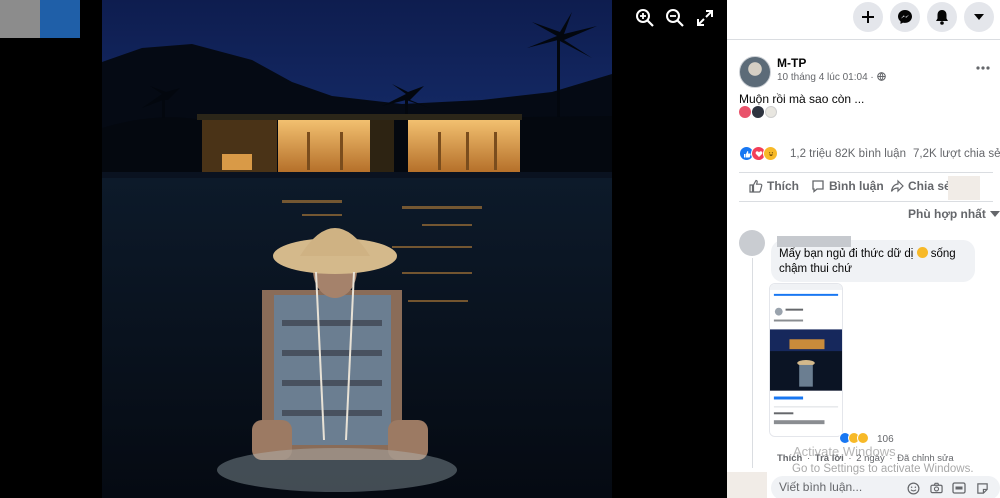 The image size is (1000, 498). Describe the element at coordinates (959, 488) in the screenshot. I see `gif-icon` at that location.